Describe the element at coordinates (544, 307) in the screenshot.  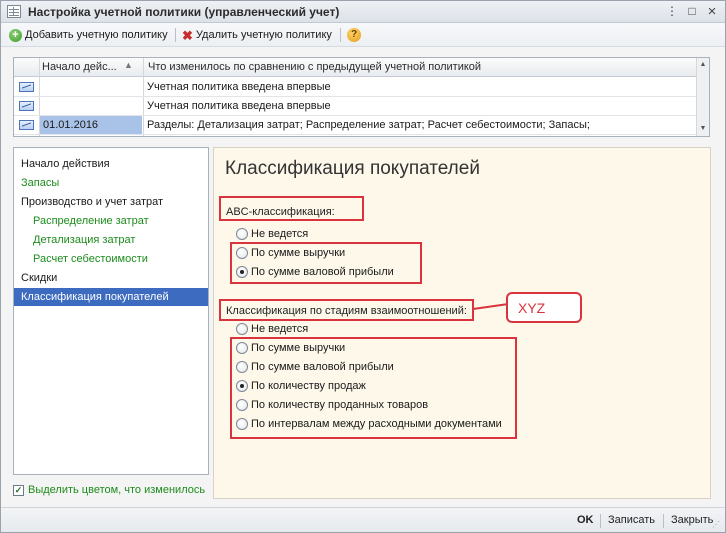
I see `xyz-callout: XYZ` at that location.